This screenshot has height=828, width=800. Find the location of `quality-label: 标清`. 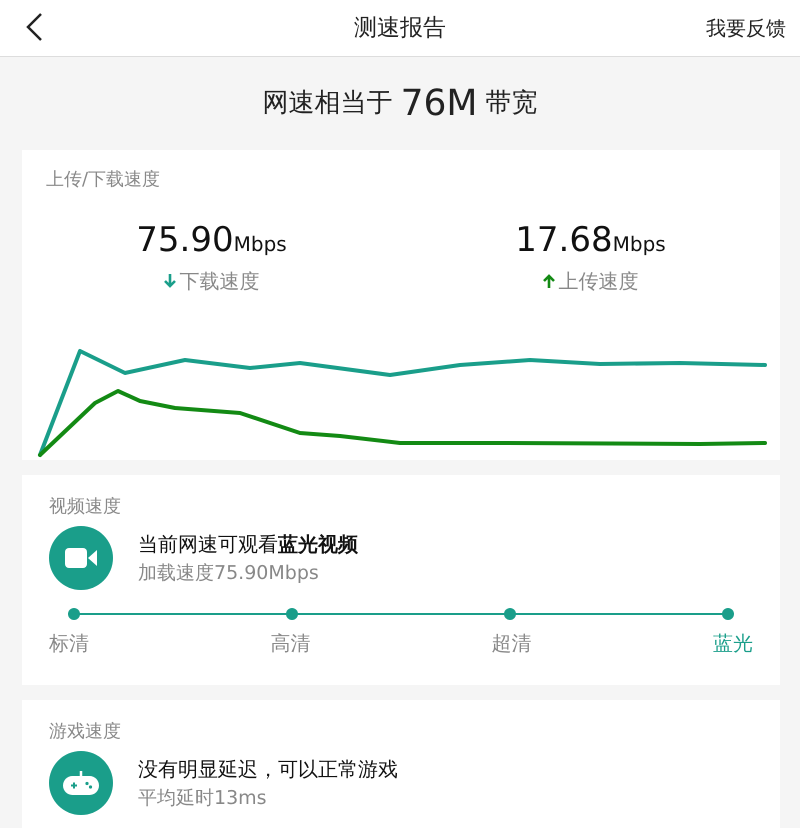

quality-label: 标清 is located at coordinates (69, 643).